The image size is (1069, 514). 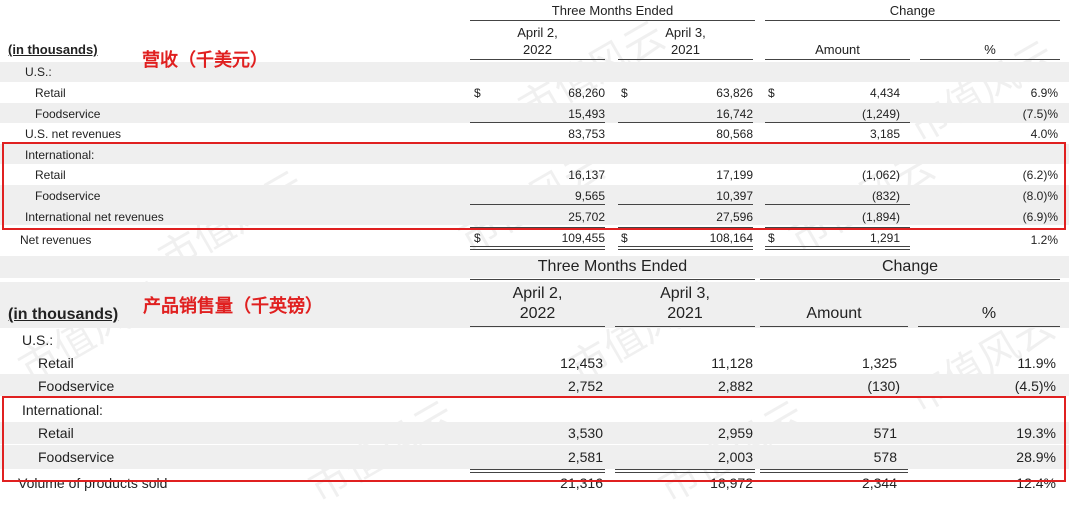 What do you see at coordinates (205, 60) in the screenshot?
I see `revenue-annotation: 营收（千美元）` at bounding box center [205, 60].